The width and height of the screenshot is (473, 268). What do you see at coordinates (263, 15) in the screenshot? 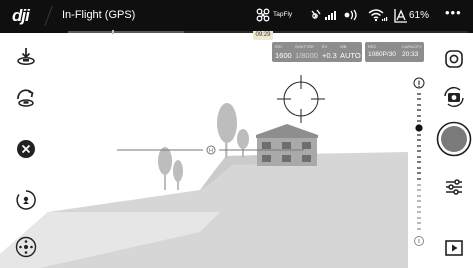
I see `aircraft-icon` at bounding box center [263, 15].